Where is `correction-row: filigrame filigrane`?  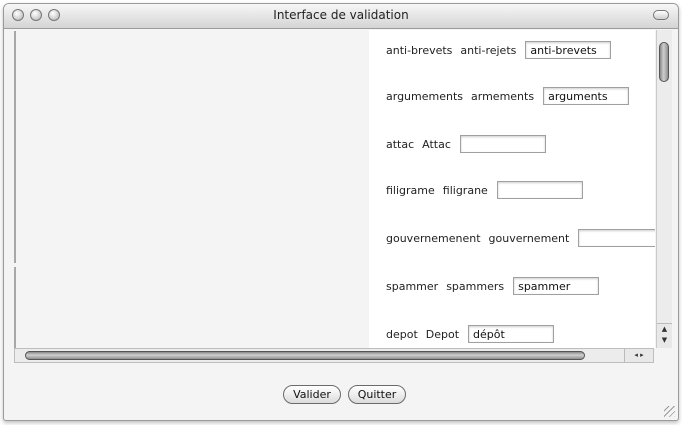 correction-row: filigrame filigrane is located at coordinates (484, 190).